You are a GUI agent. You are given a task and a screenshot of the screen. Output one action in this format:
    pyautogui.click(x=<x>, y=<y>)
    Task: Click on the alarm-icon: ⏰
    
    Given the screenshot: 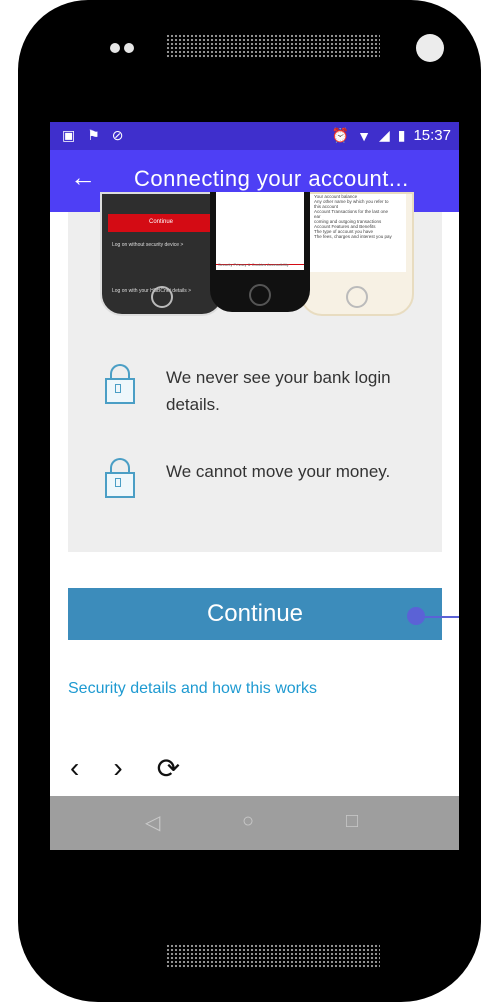 What is the action you would take?
    pyautogui.click(x=340, y=135)
    